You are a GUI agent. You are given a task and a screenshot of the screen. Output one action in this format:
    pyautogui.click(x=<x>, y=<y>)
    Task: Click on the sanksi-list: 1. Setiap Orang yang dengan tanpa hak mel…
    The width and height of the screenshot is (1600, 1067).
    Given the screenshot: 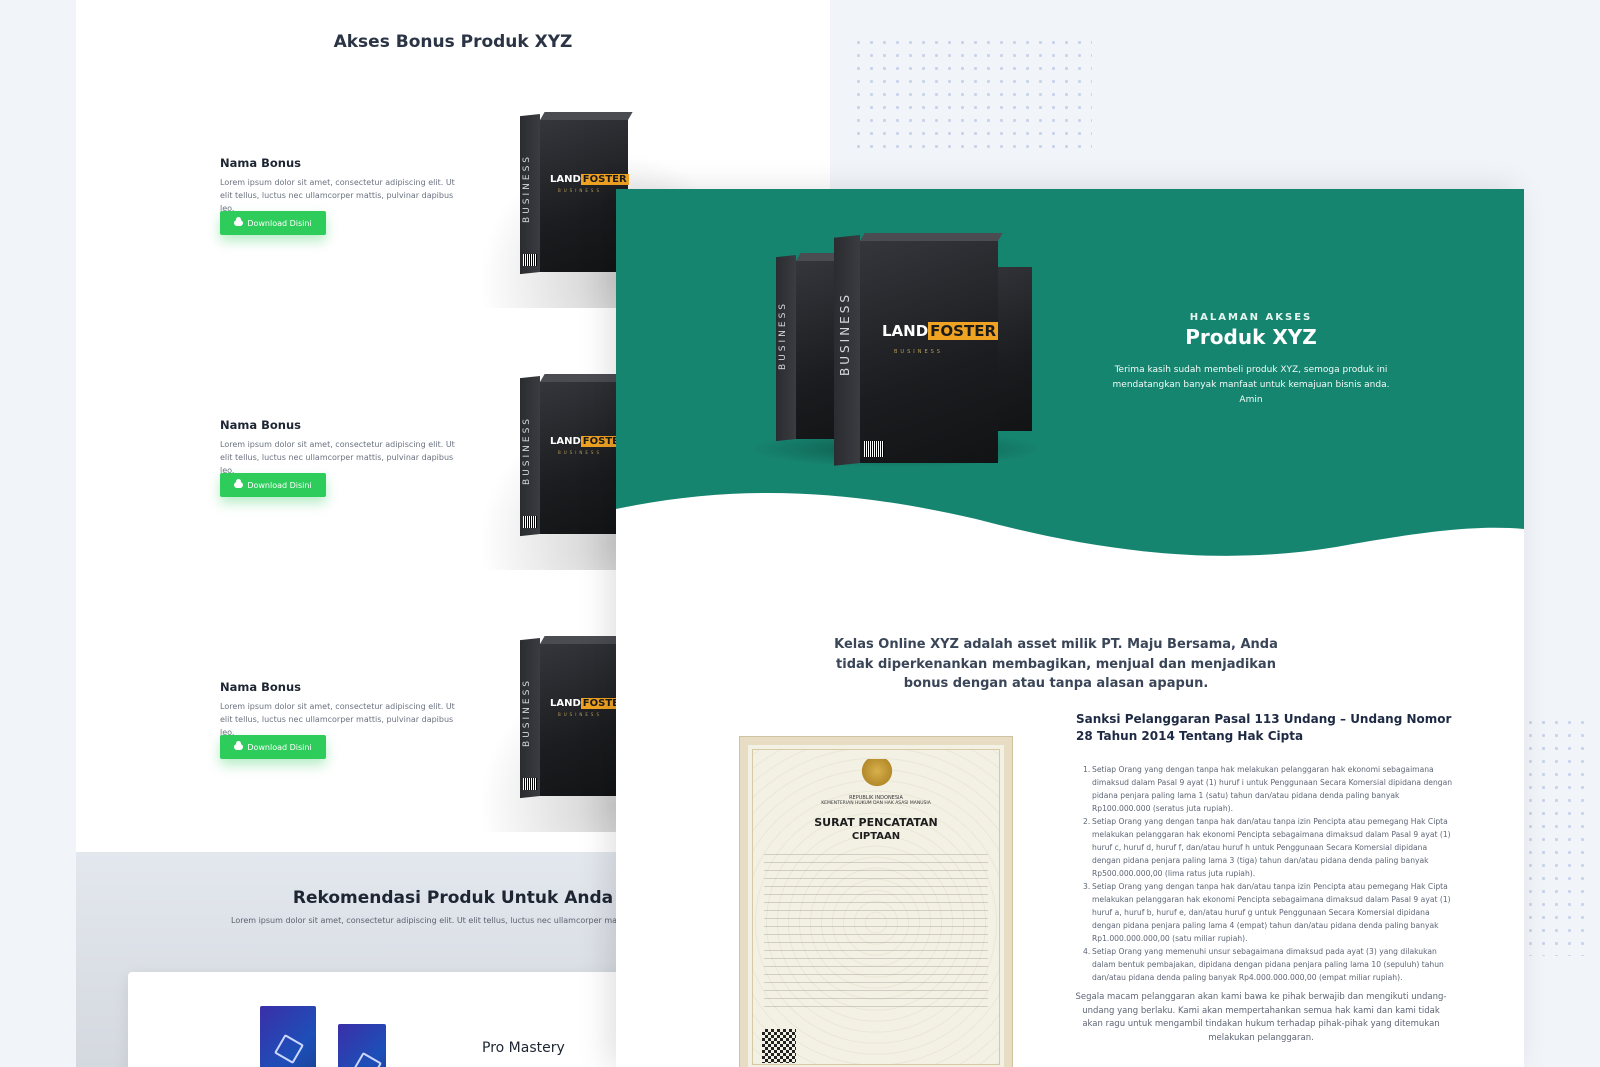 What is the action you would take?
    pyautogui.click(x=1268, y=873)
    